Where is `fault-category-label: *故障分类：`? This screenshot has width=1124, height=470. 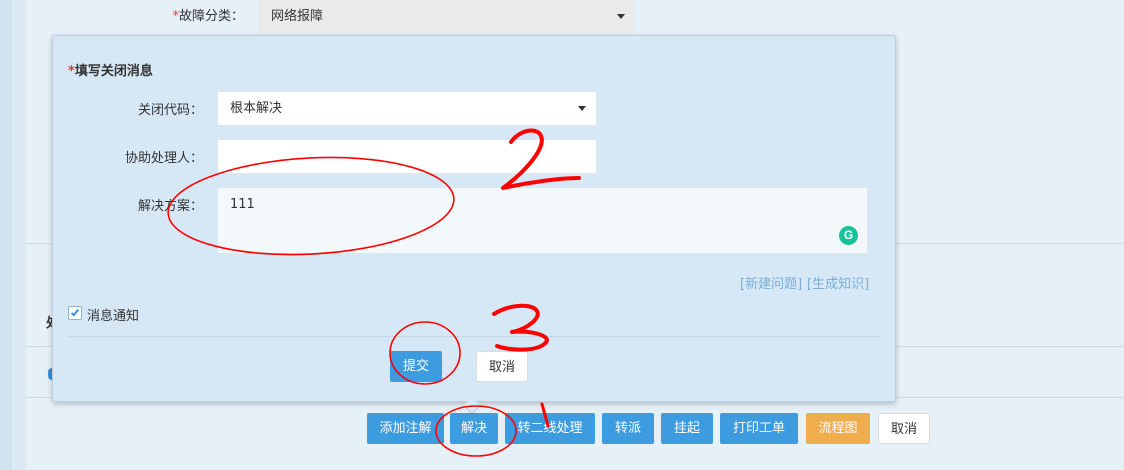
fault-category-label: *故障分类： is located at coordinates (202, 17).